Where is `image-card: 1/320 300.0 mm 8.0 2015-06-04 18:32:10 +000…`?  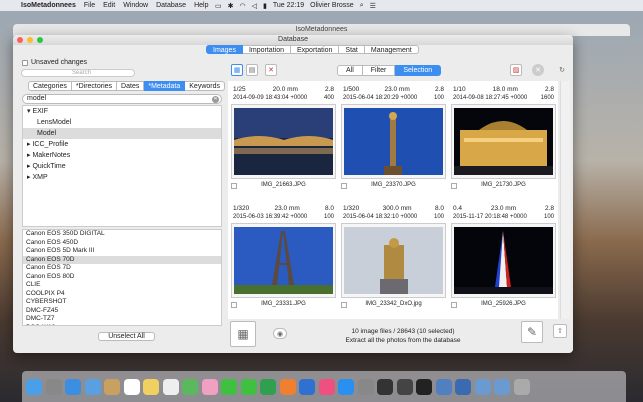 image-card: 1/320 300.0 mm 8.0 2015-06-04 18:32:10 +000… is located at coordinates (393, 258).